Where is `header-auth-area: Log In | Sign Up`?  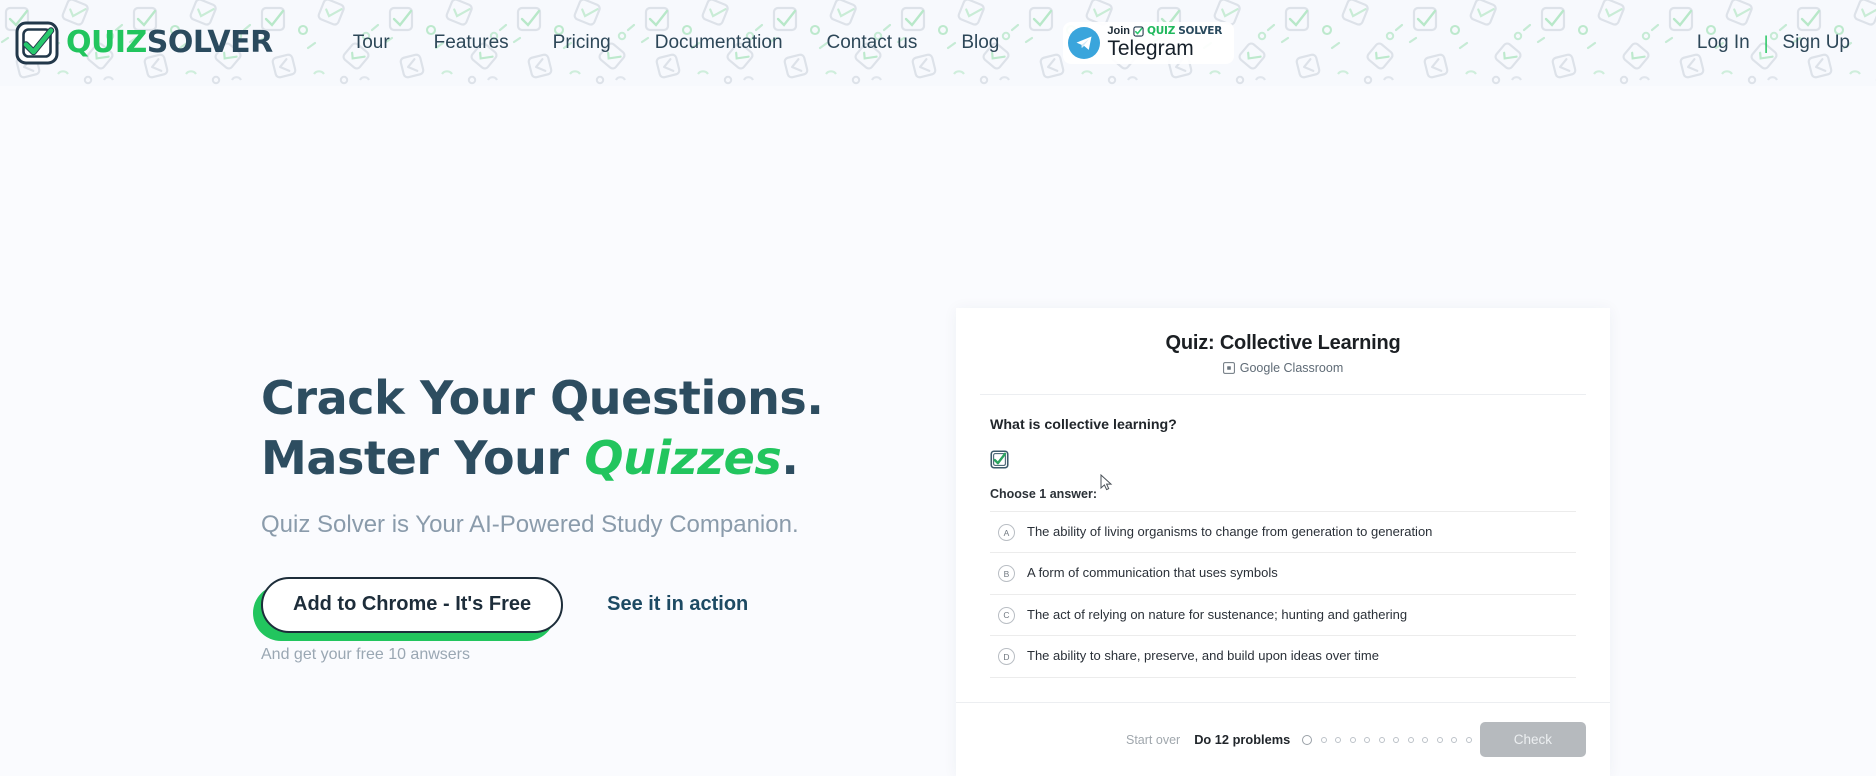
header-auth-area: Log In | Sign Up is located at coordinates (1773, 43).